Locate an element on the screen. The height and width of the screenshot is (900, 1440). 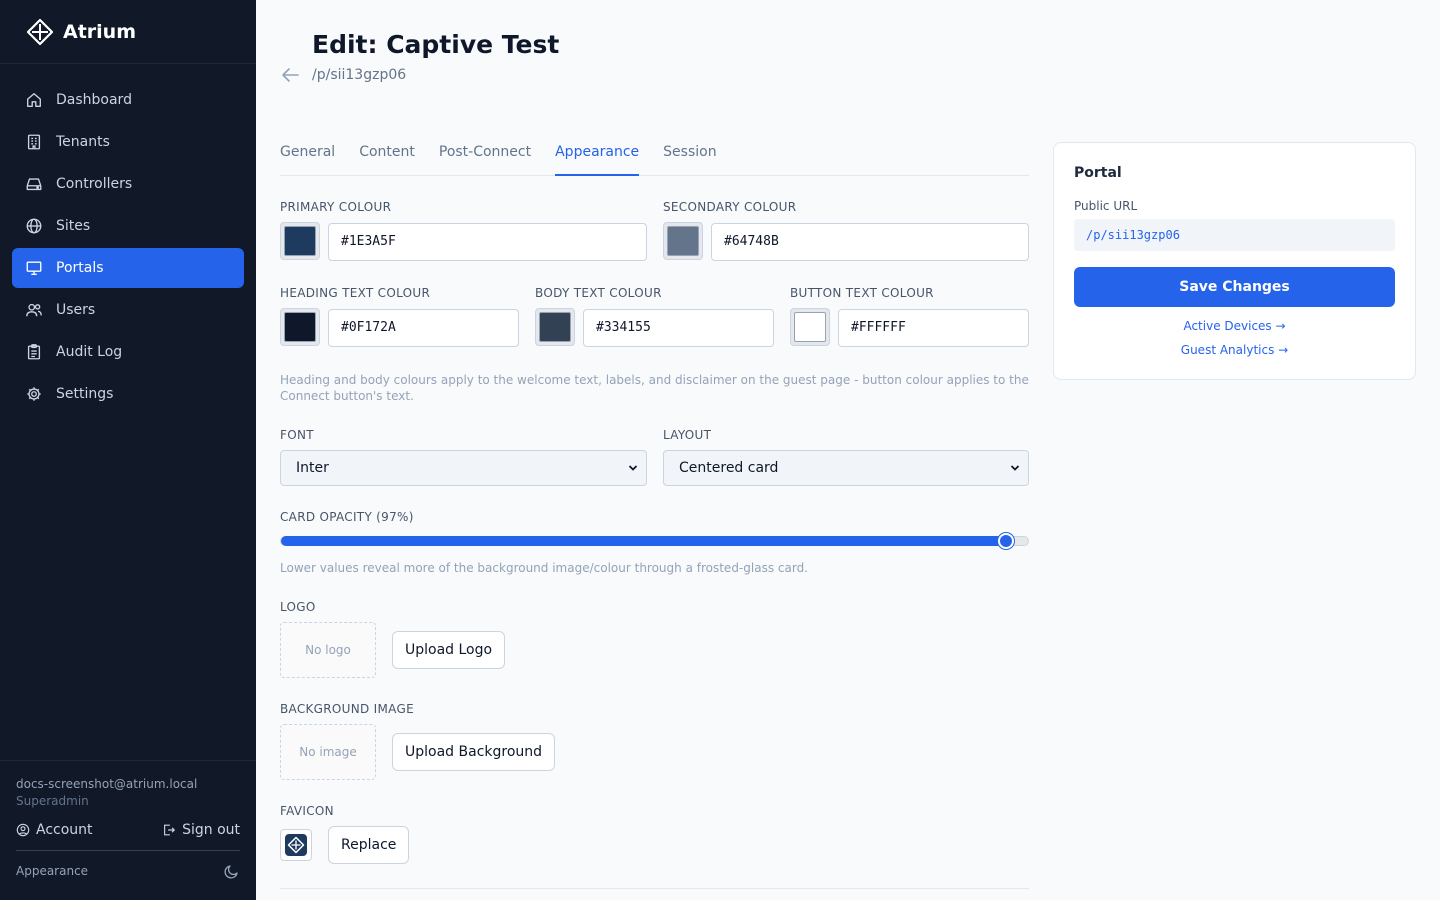
heading-colour-swatch is located at coordinates (300, 327).